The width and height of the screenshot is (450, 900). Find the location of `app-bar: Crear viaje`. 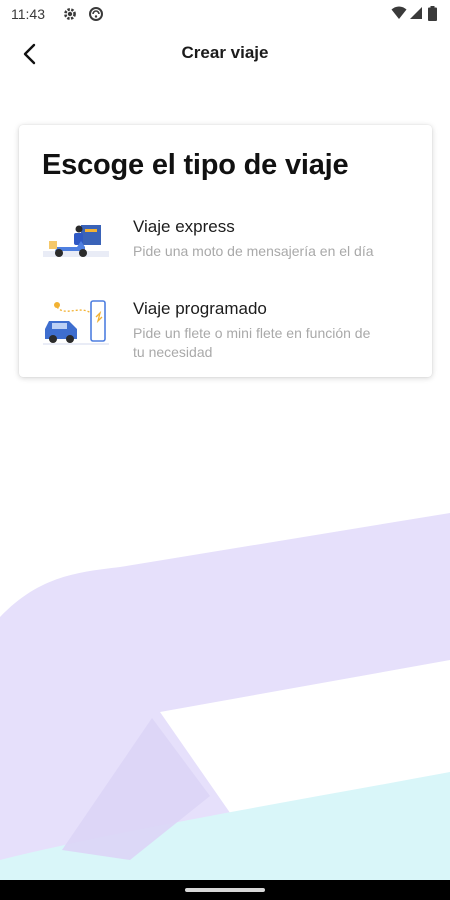

app-bar: Crear viaje is located at coordinates (225, 55).